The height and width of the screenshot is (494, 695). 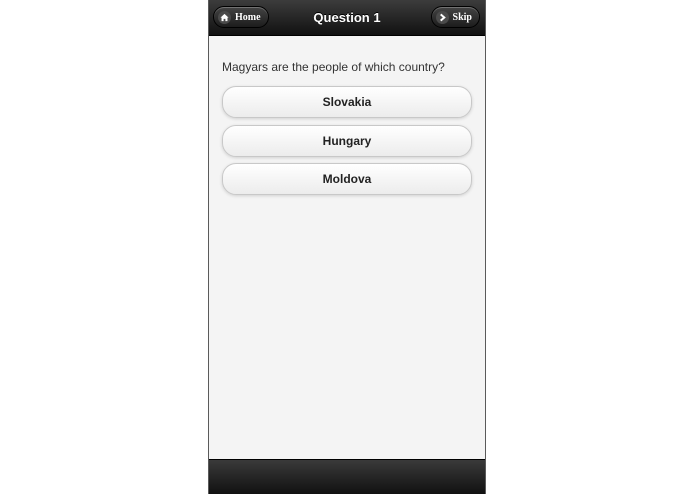 I want to click on question-text: Magyars are the people of which country?, so click(x=333, y=67).